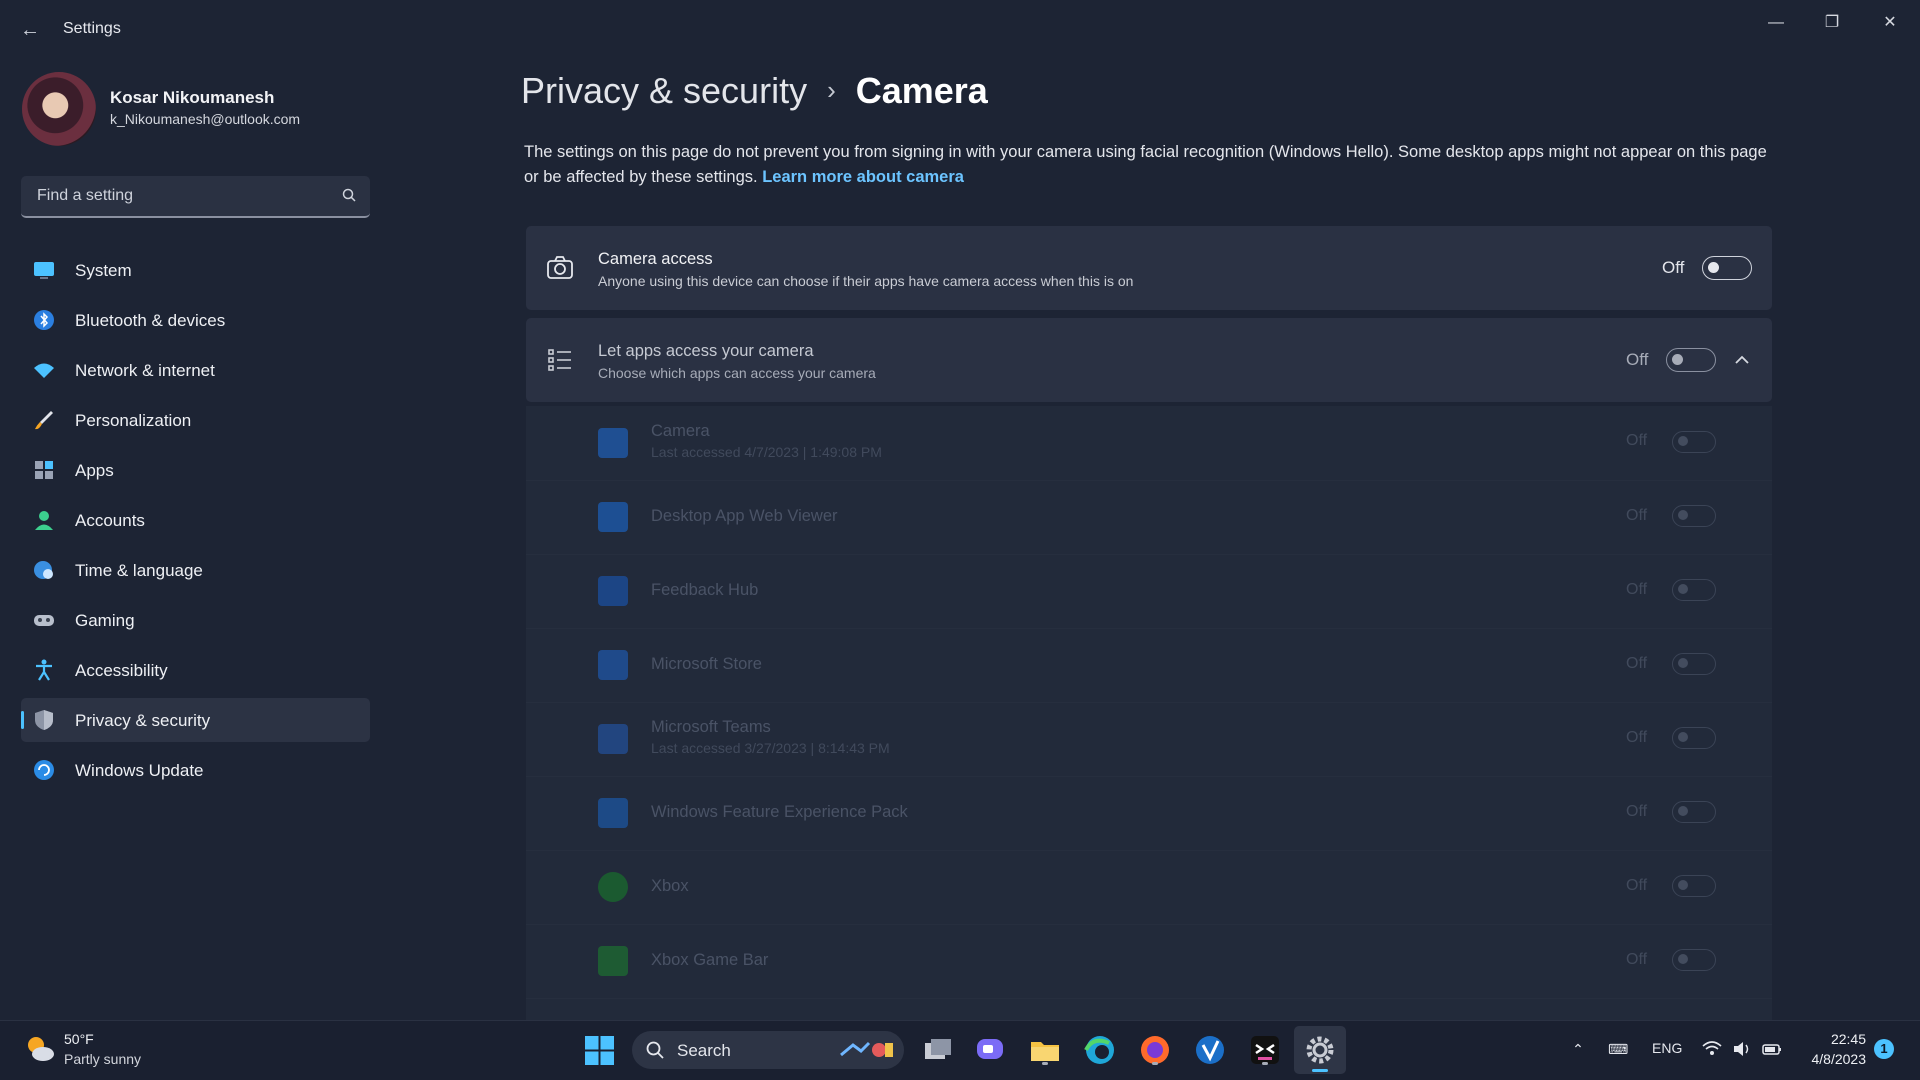 Image resolution: width=1920 pixels, height=1080 pixels. What do you see at coordinates (1100, 1050) in the screenshot?
I see `edge-browser-icon` at bounding box center [1100, 1050].